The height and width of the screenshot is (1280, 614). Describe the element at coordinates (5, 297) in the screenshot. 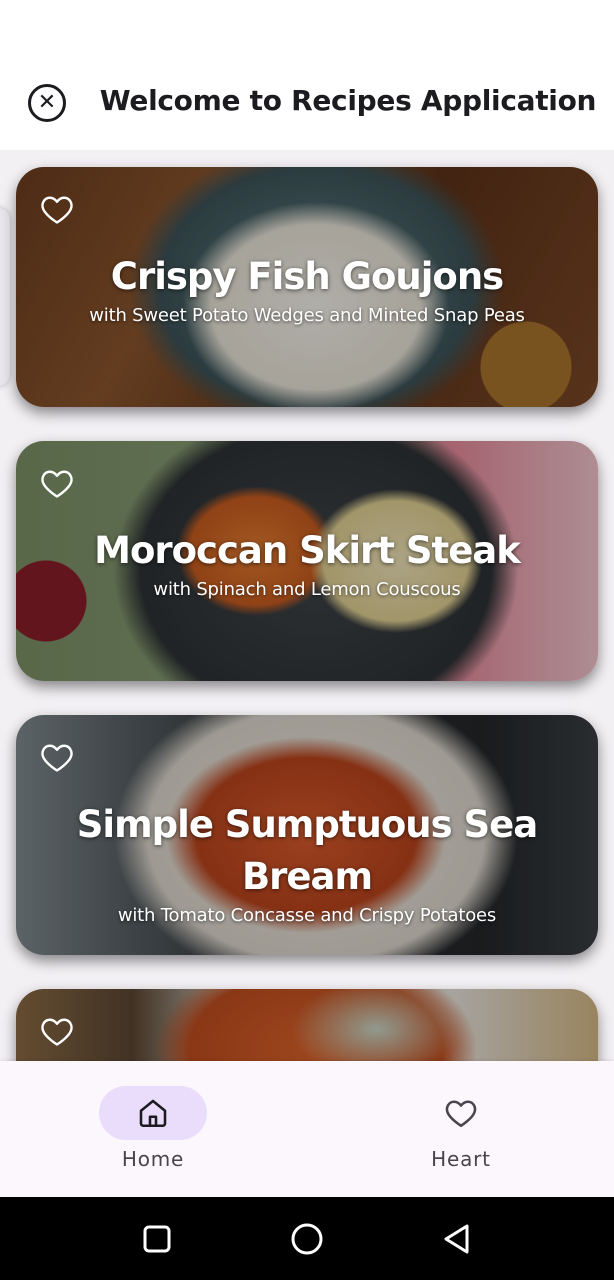

I see `drawer-edge-handle` at that location.